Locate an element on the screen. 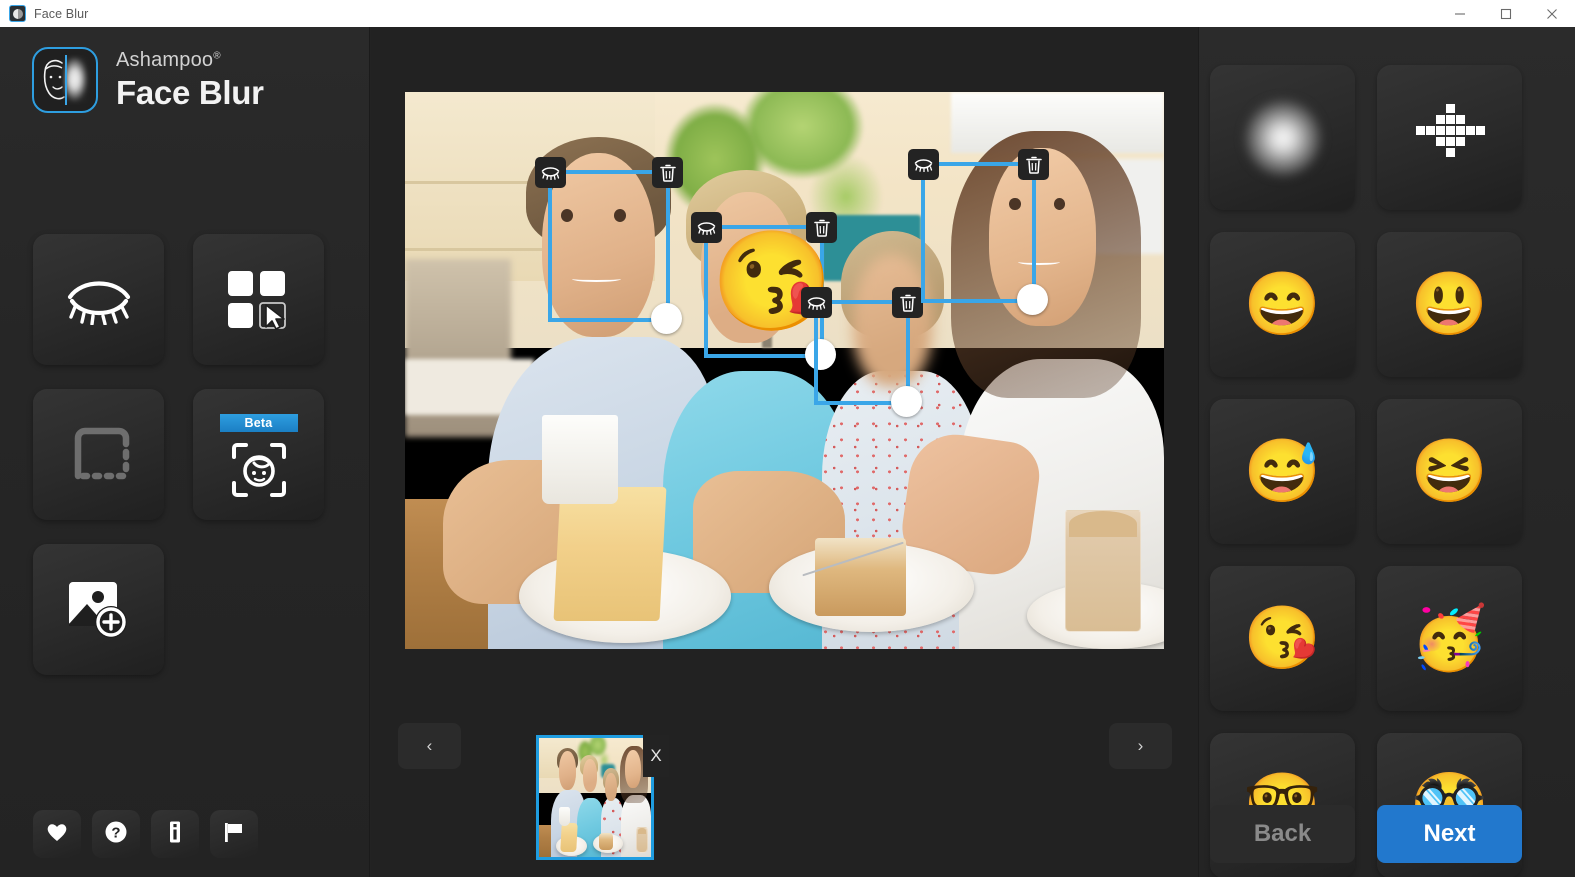  effect-squint-laugh: 😆 is located at coordinates (1449, 471).